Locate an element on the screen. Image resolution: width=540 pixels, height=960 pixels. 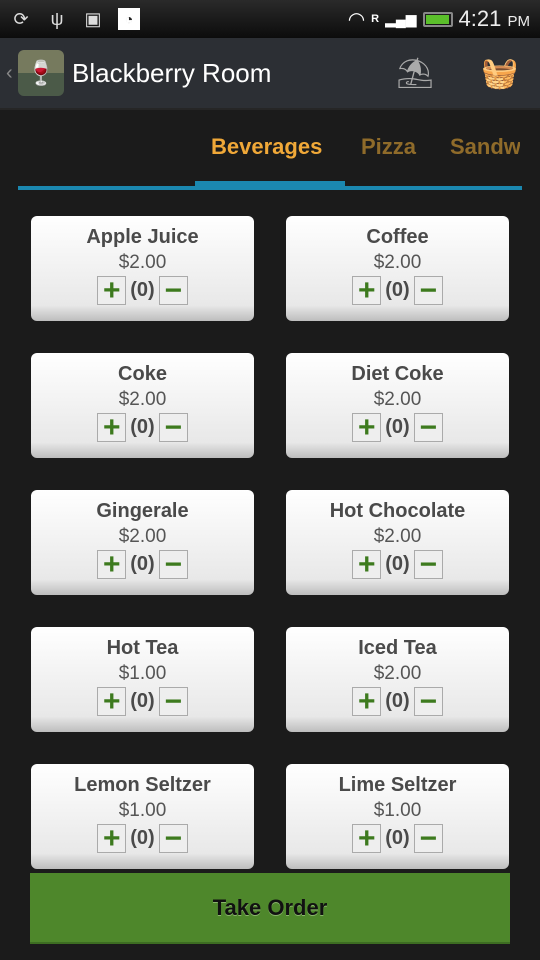
item-name: Hot Chocolate is located at coordinates (397, 511).